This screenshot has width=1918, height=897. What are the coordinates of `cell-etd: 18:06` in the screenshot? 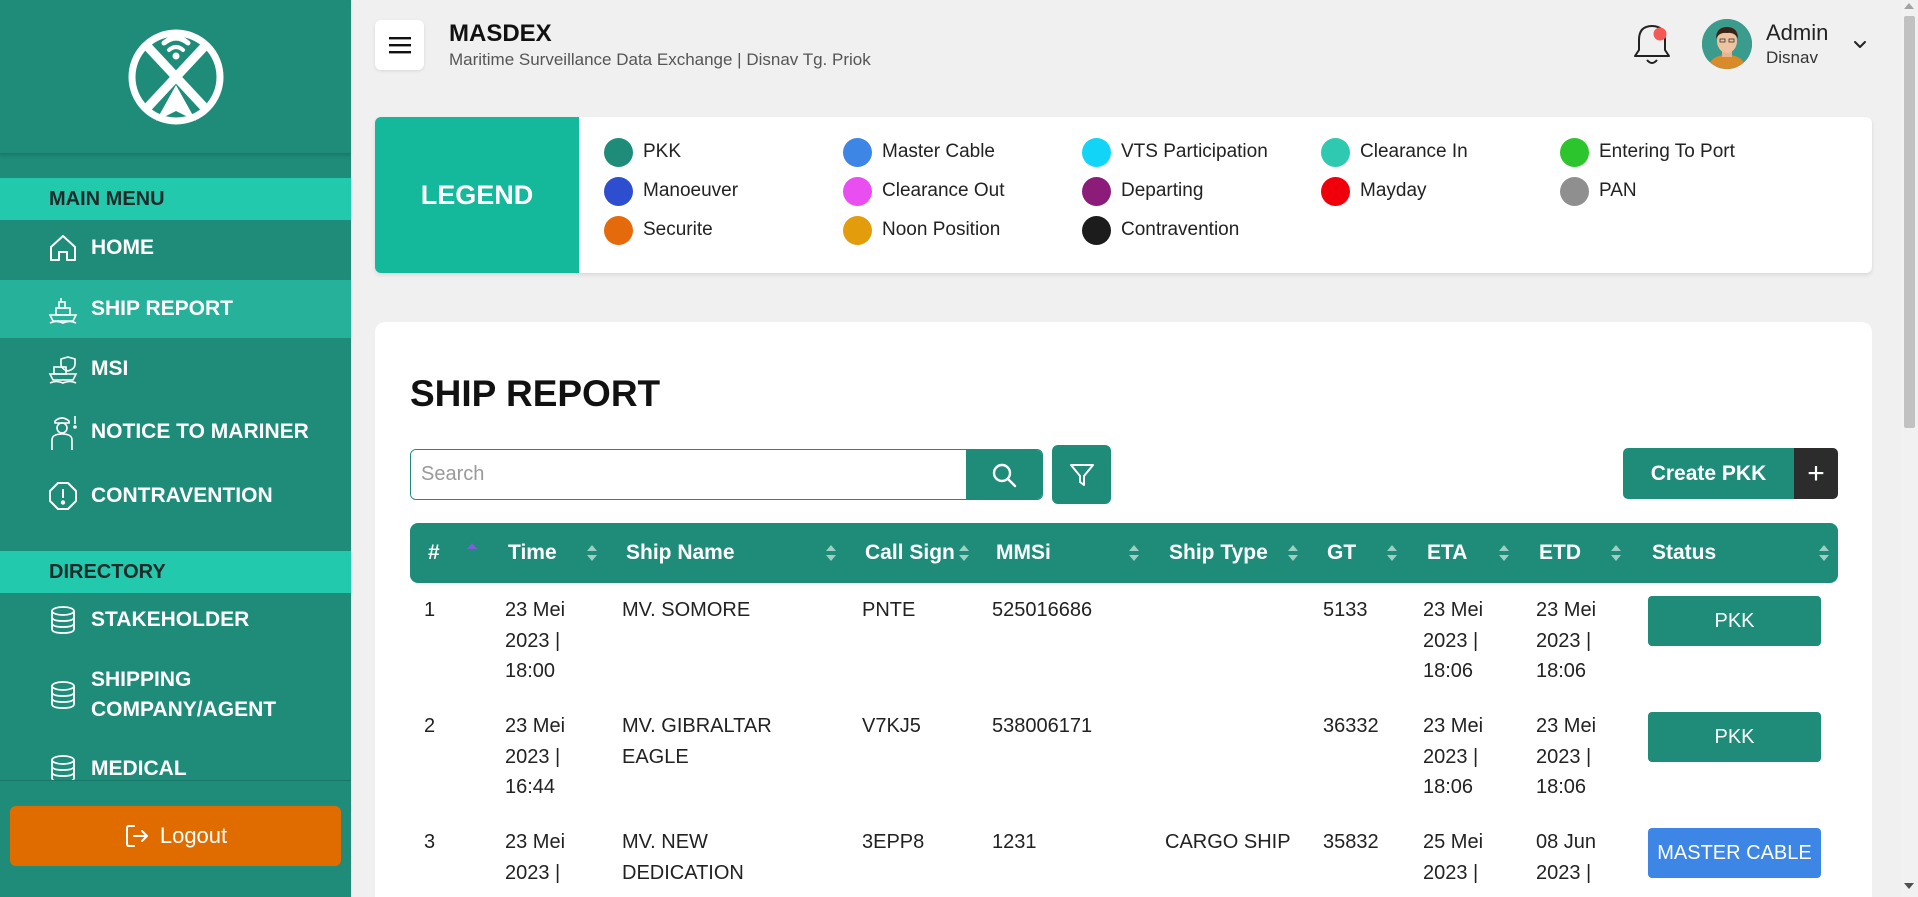 It's located at (1561, 787).